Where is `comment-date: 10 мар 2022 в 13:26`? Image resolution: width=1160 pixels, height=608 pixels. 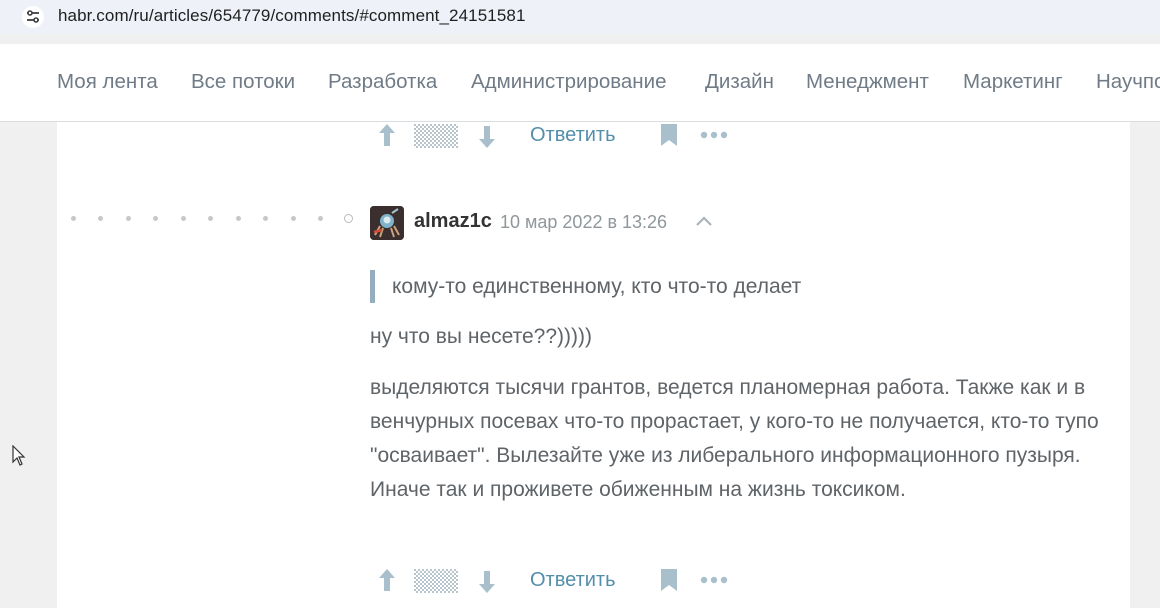
comment-date: 10 мар 2022 в 13:26 is located at coordinates (583, 222).